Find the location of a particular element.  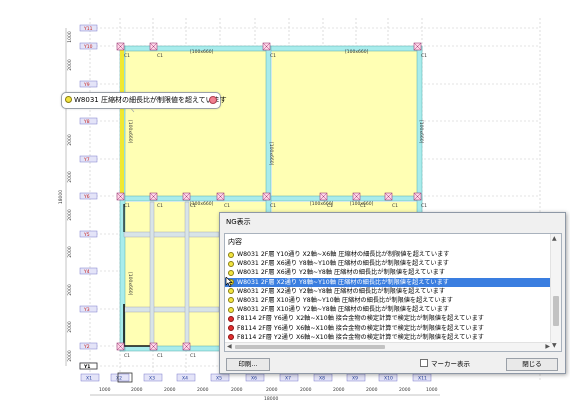

horizontal-scrollbar: ◀ ▶ is located at coordinates (388, 346).